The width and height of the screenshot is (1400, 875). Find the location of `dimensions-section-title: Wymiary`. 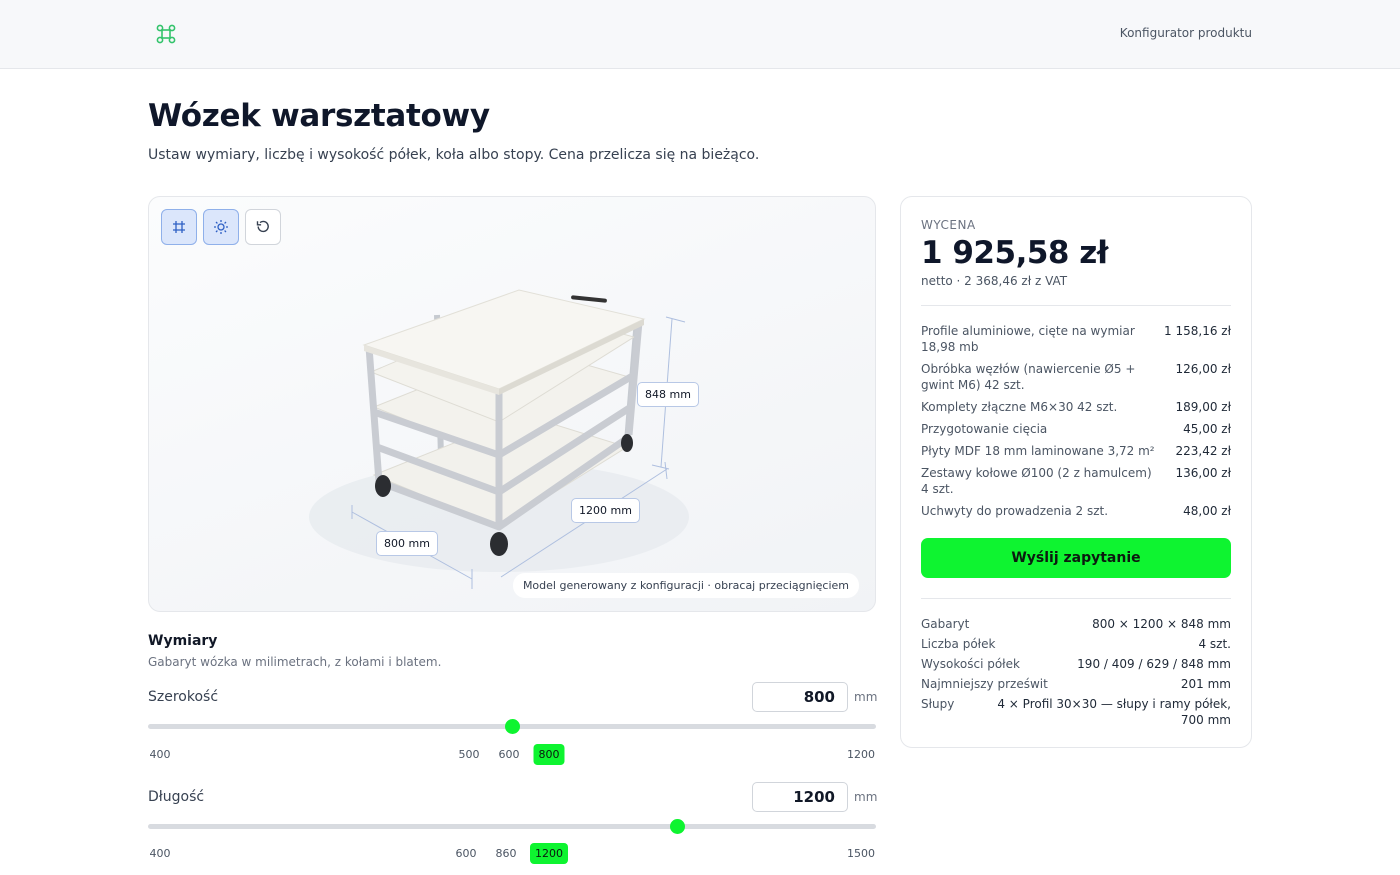

dimensions-section-title: Wymiary is located at coordinates (183, 641).